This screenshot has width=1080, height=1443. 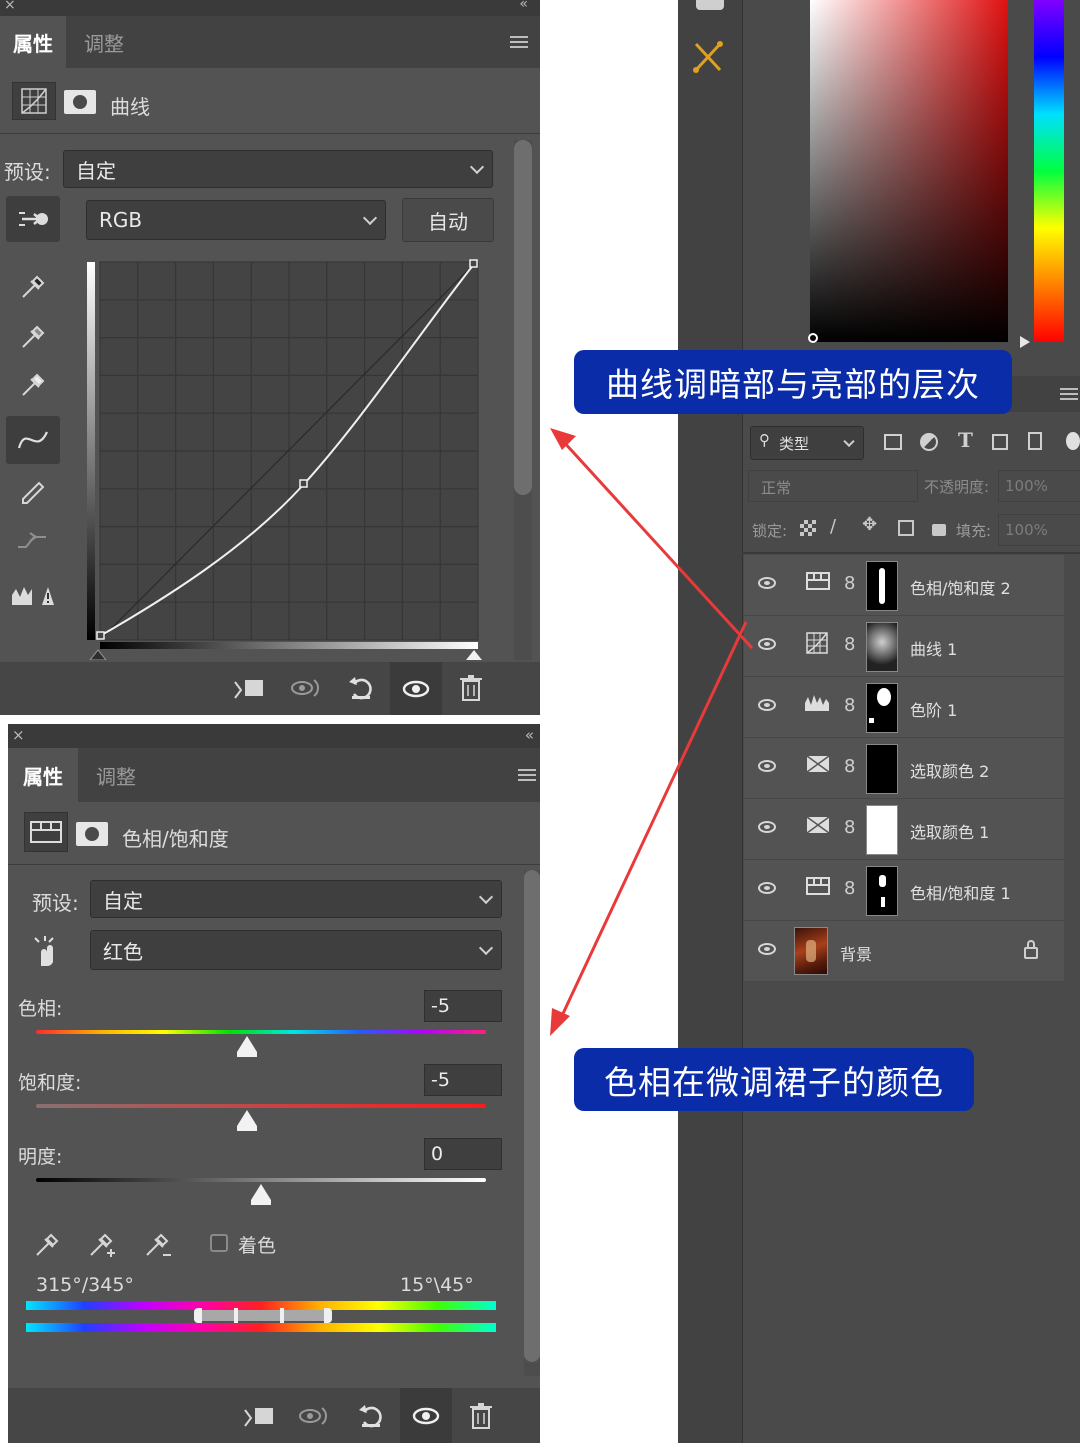 What do you see at coordinates (32, 286) in the screenshot?
I see `sample-shadows-eyedropper-icon` at bounding box center [32, 286].